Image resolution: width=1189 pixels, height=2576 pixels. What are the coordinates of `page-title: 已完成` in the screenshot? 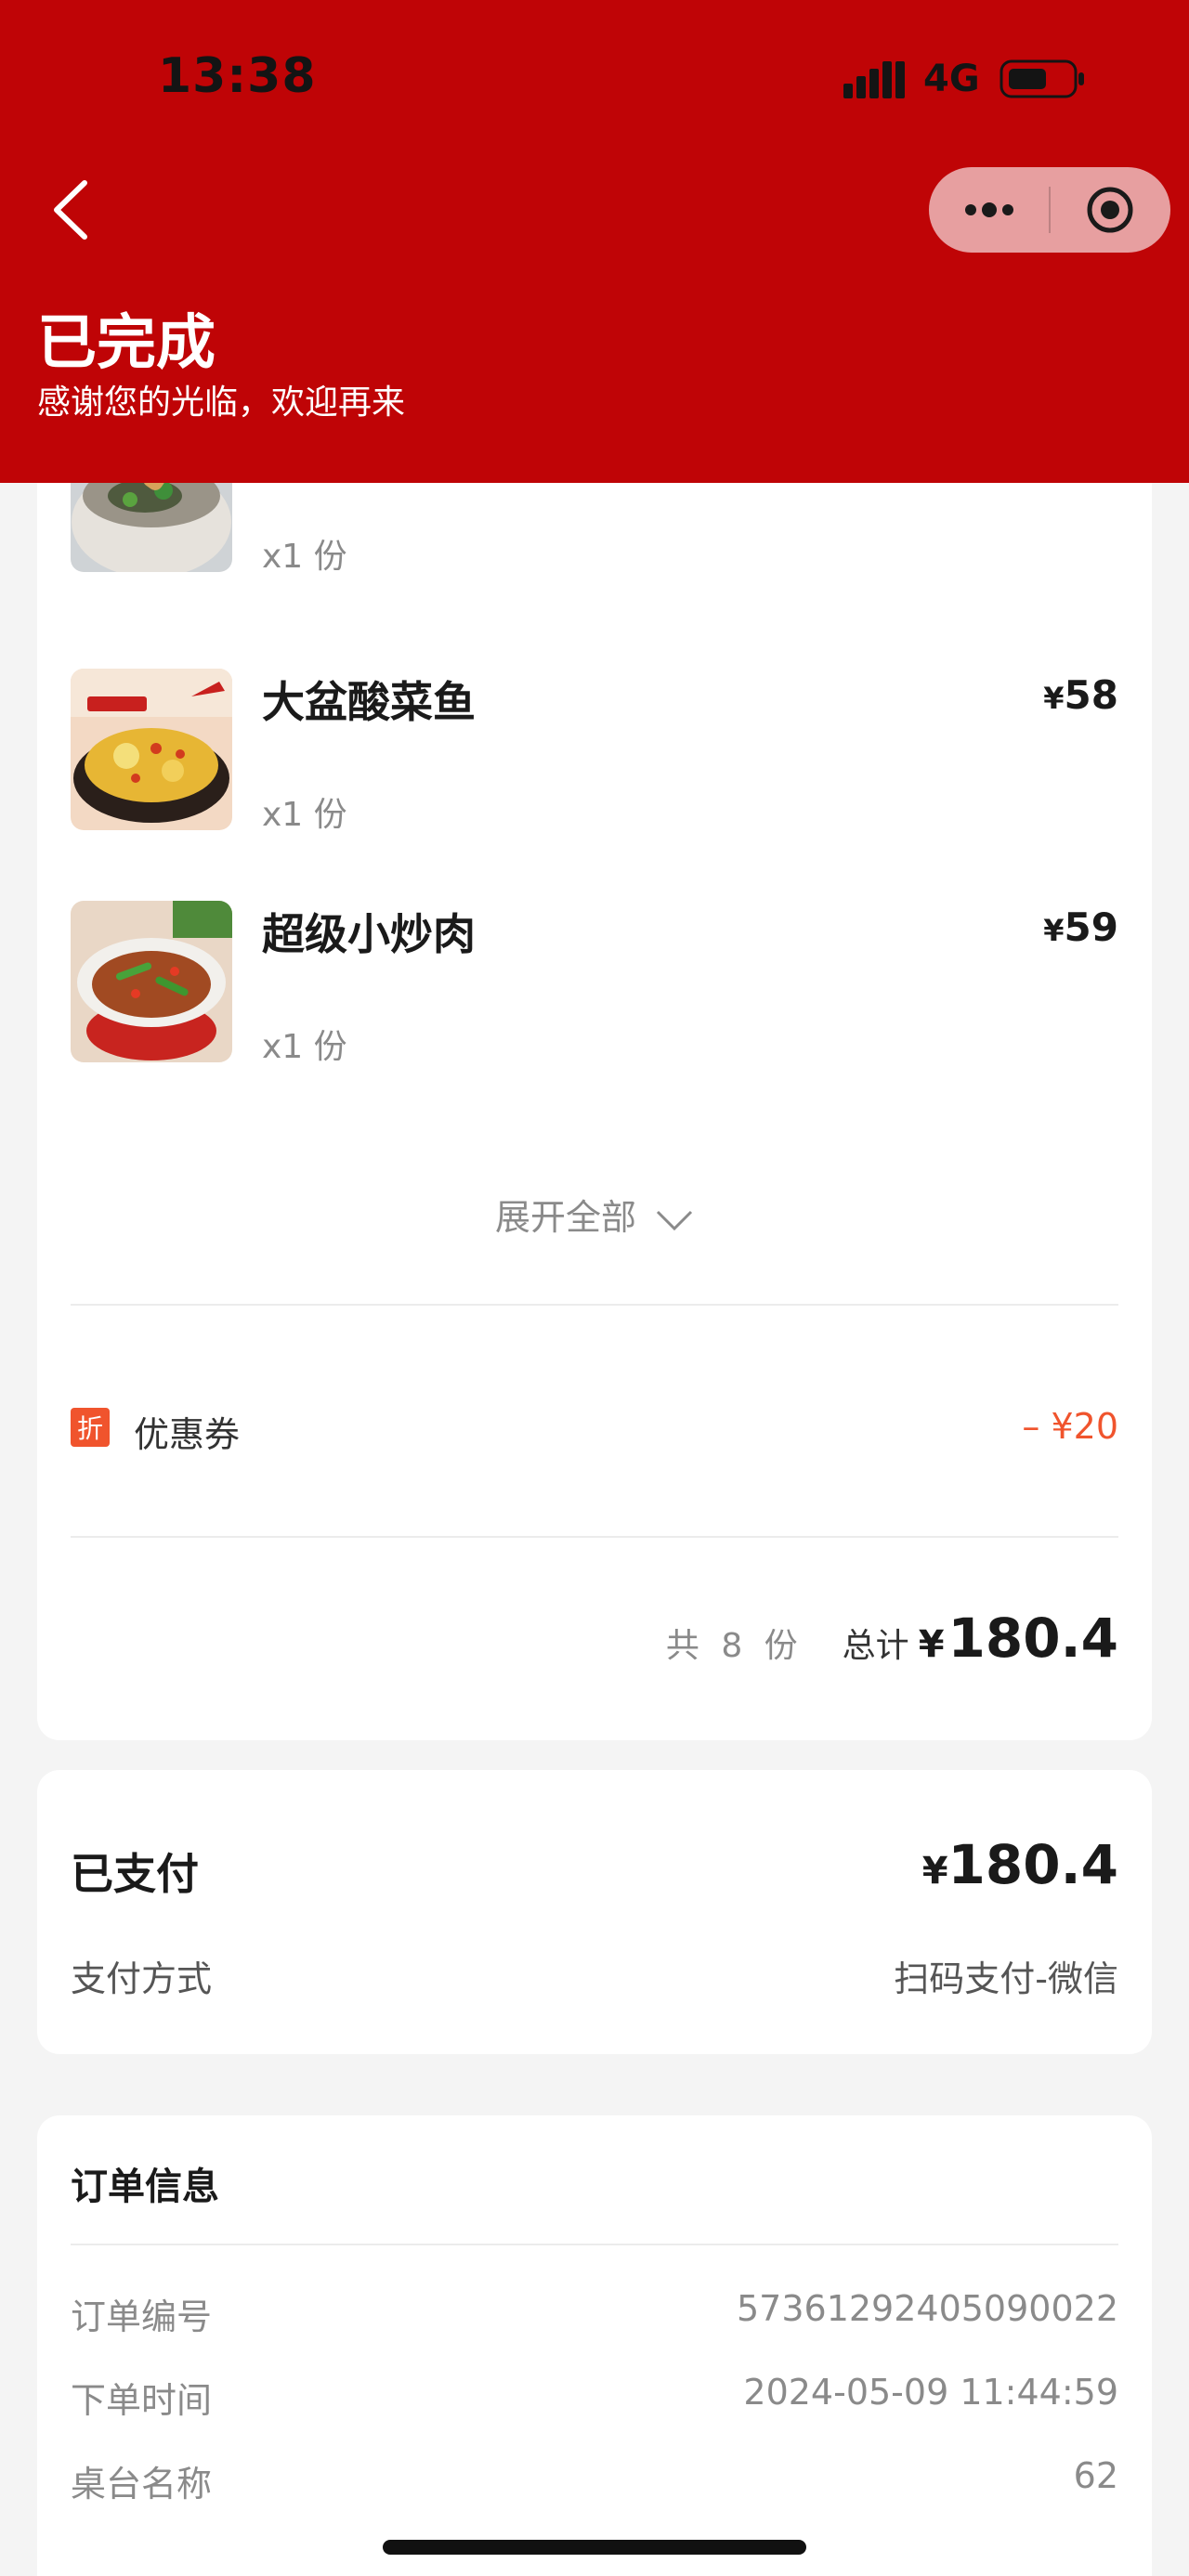 It's located at (126, 343).